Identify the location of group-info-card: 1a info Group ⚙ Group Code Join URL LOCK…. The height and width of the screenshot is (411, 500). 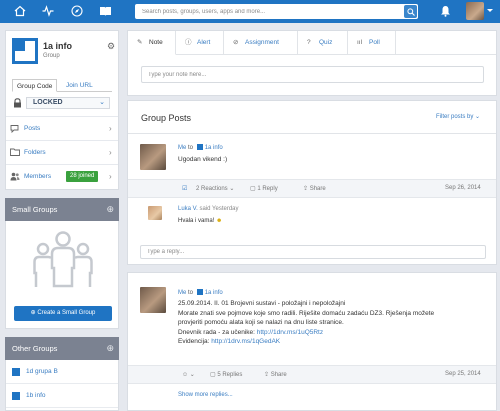
(62, 110).